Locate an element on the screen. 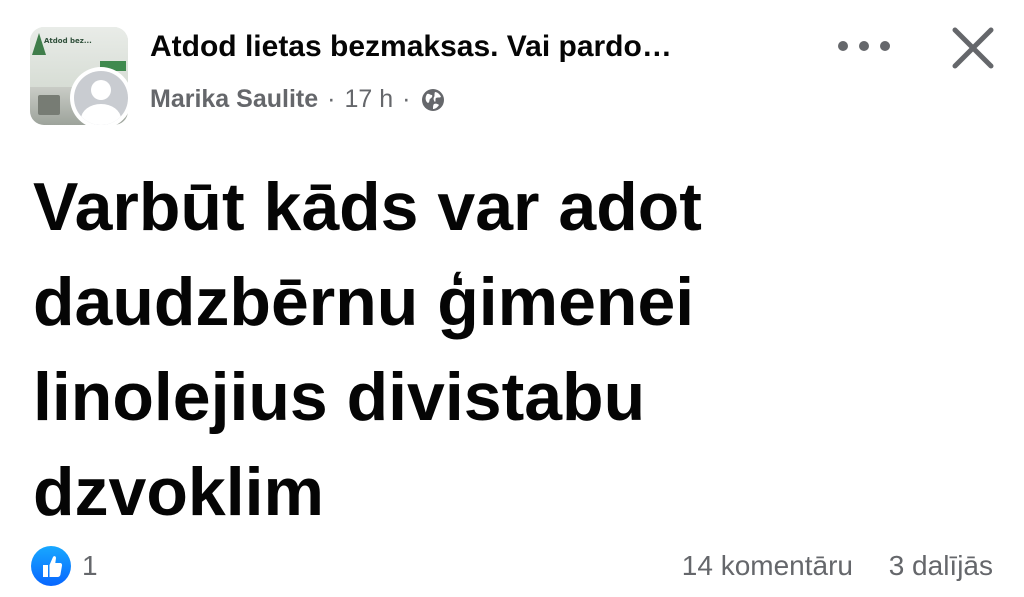 This screenshot has height=597, width=1024. reaction-count: 1 is located at coordinates (90, 566).